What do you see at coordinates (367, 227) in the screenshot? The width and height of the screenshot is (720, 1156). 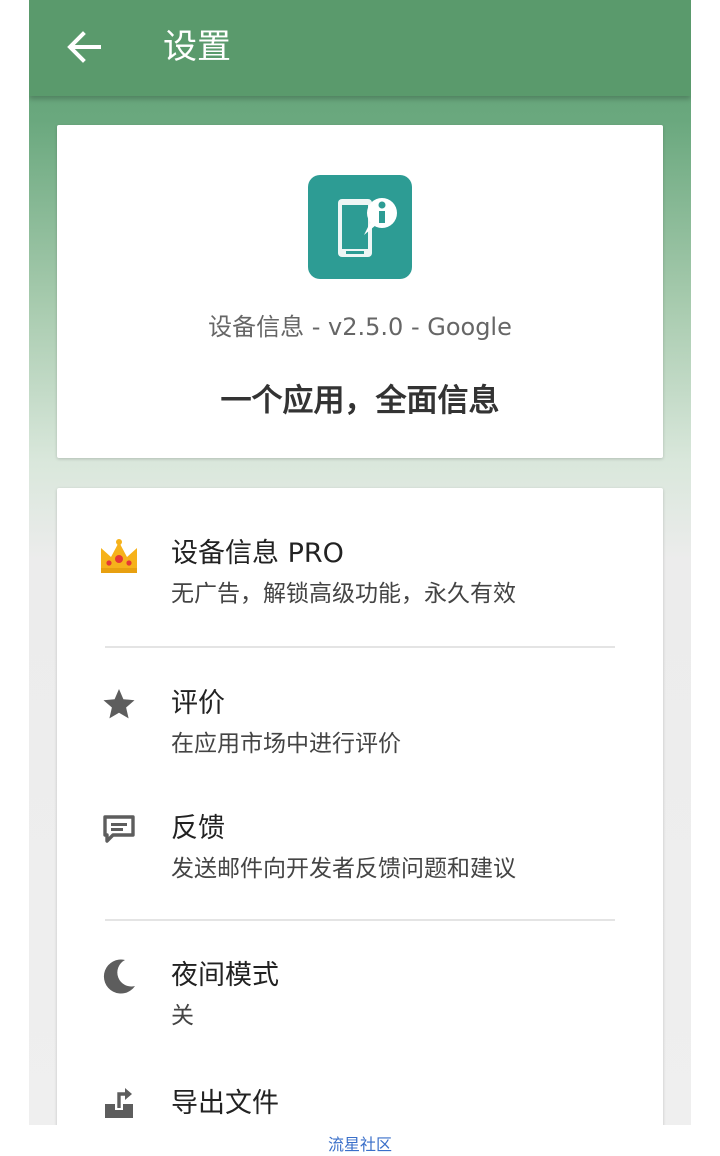 I see `phone-info-icon` at bounding box center [367, 227].